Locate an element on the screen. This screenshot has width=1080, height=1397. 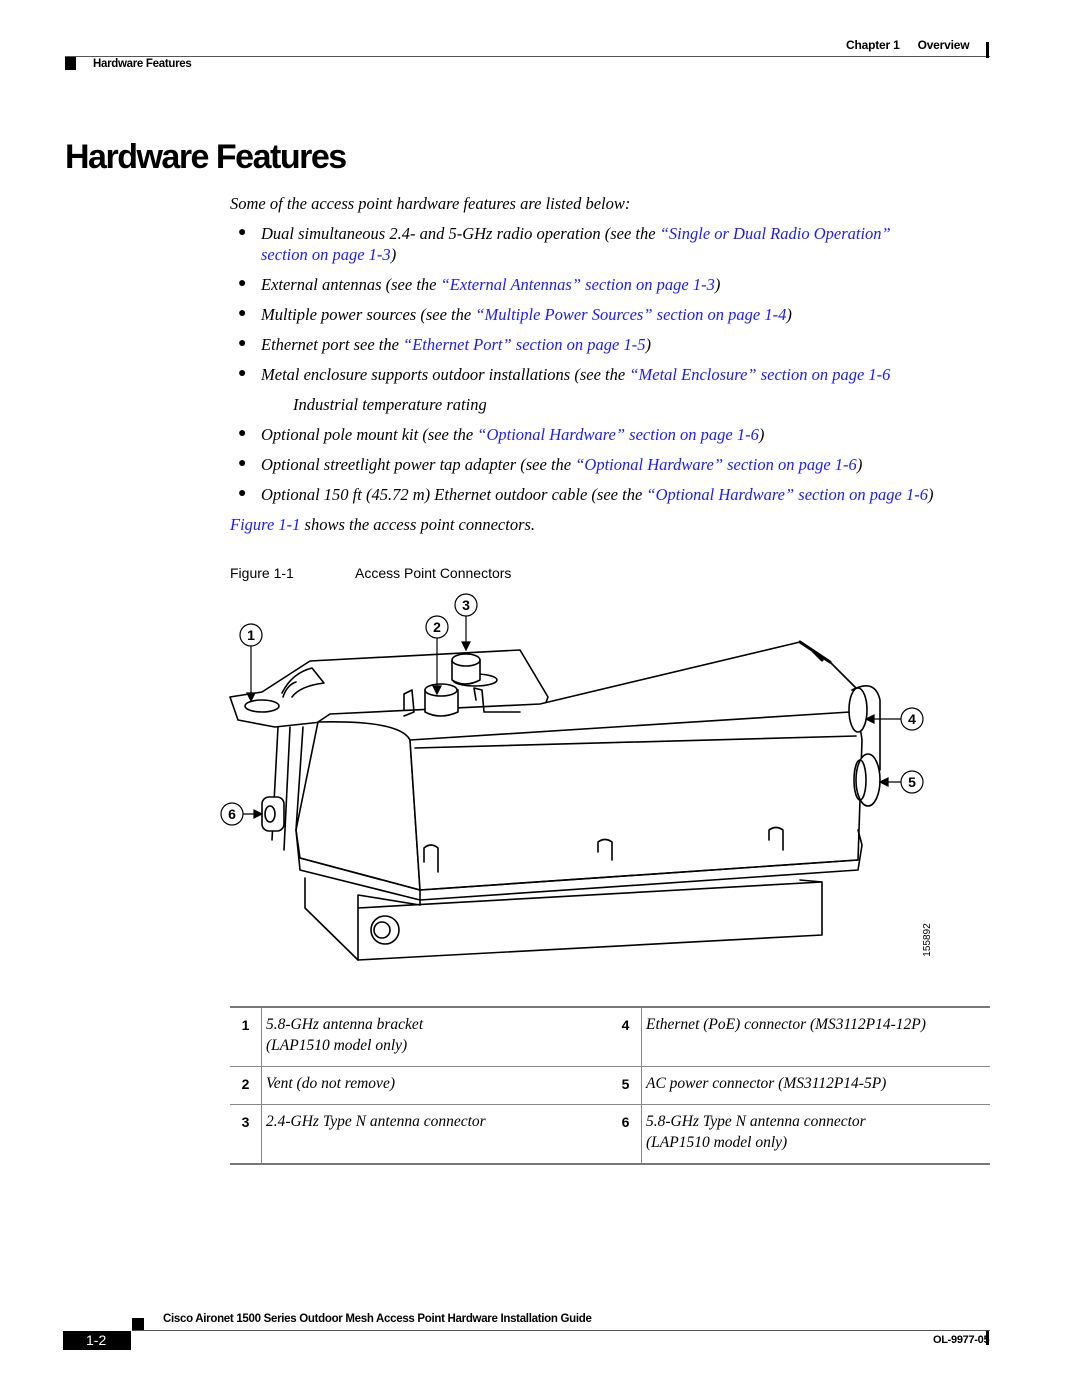
link-single-dual-radio: “Single or Dual Radio Operation” is located at coordinates (775, 233).